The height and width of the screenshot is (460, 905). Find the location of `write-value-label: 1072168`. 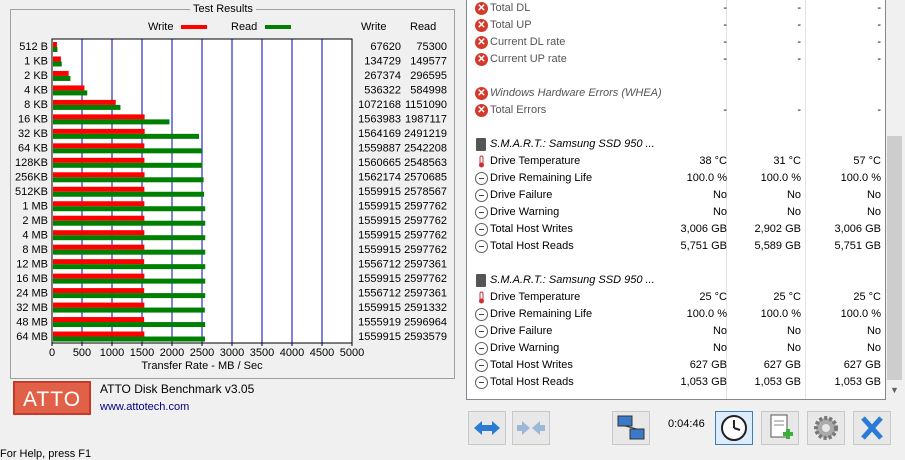

write-value-label: 1072168 is located at coordinates (379, 105).